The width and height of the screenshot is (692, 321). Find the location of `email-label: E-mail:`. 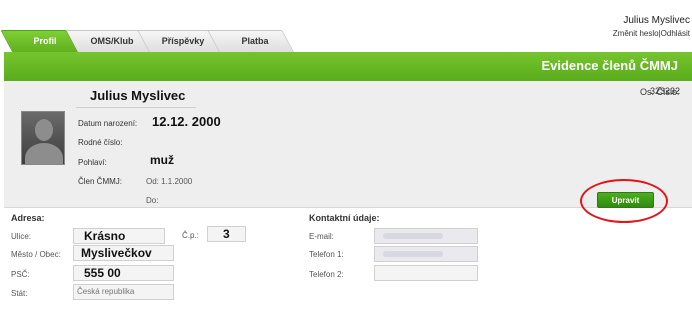

email-label: E-mail: is located at coordinates (321, 236).